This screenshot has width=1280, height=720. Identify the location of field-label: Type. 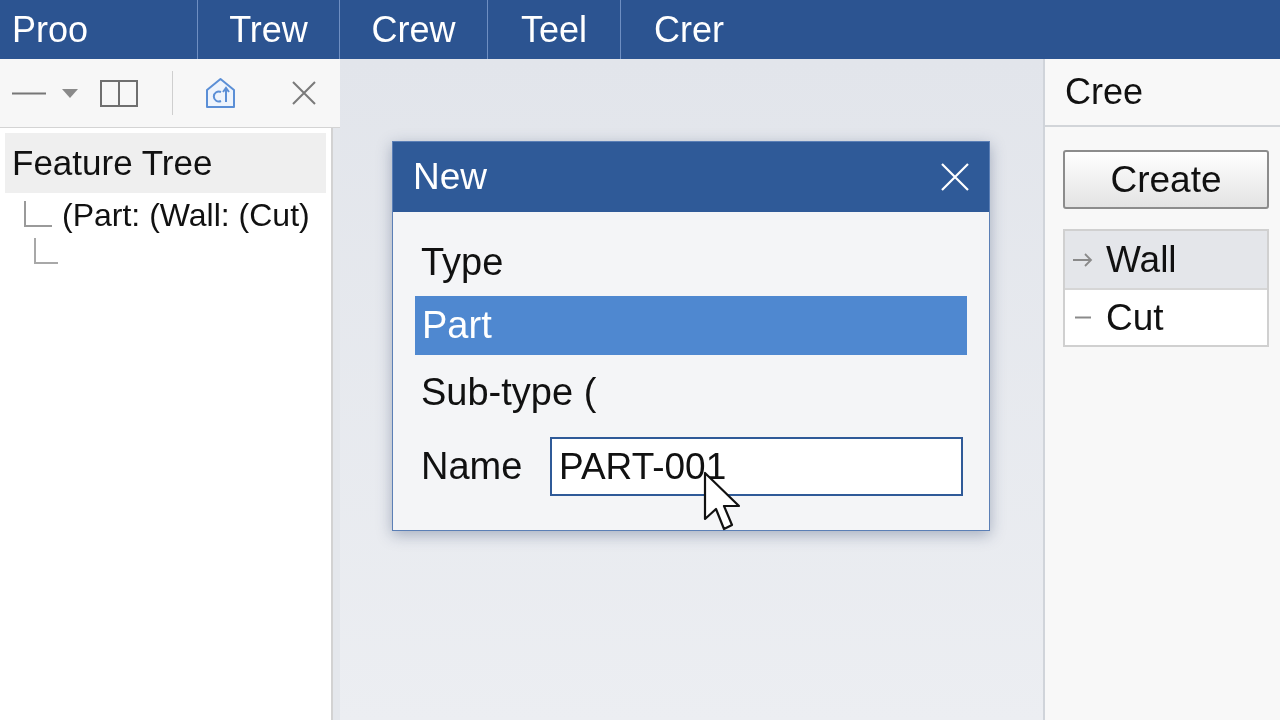
(462, 262).